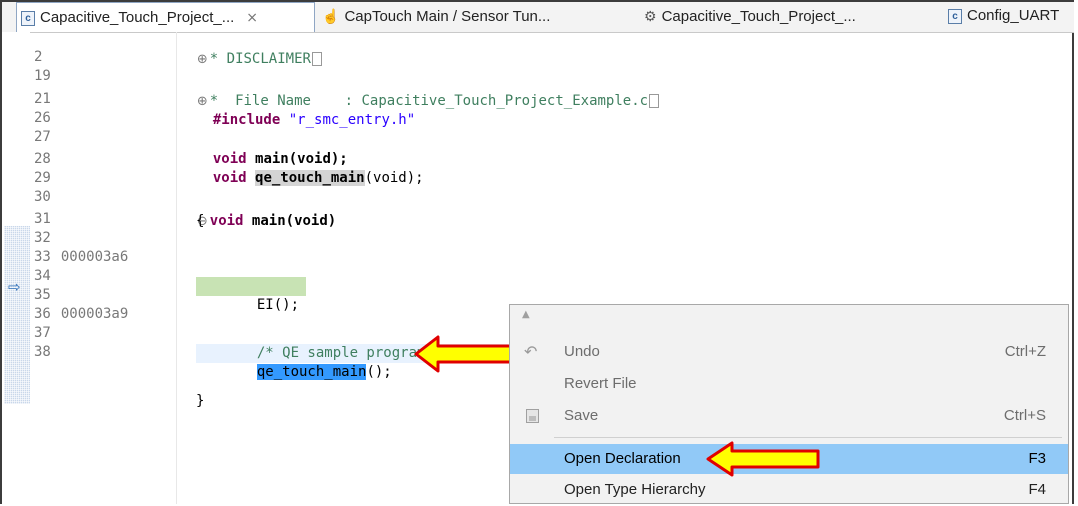  What do you see at coordinates (42, 295) in the screenshot?
I see `line-number: 35` at bounding box center [42, 295].